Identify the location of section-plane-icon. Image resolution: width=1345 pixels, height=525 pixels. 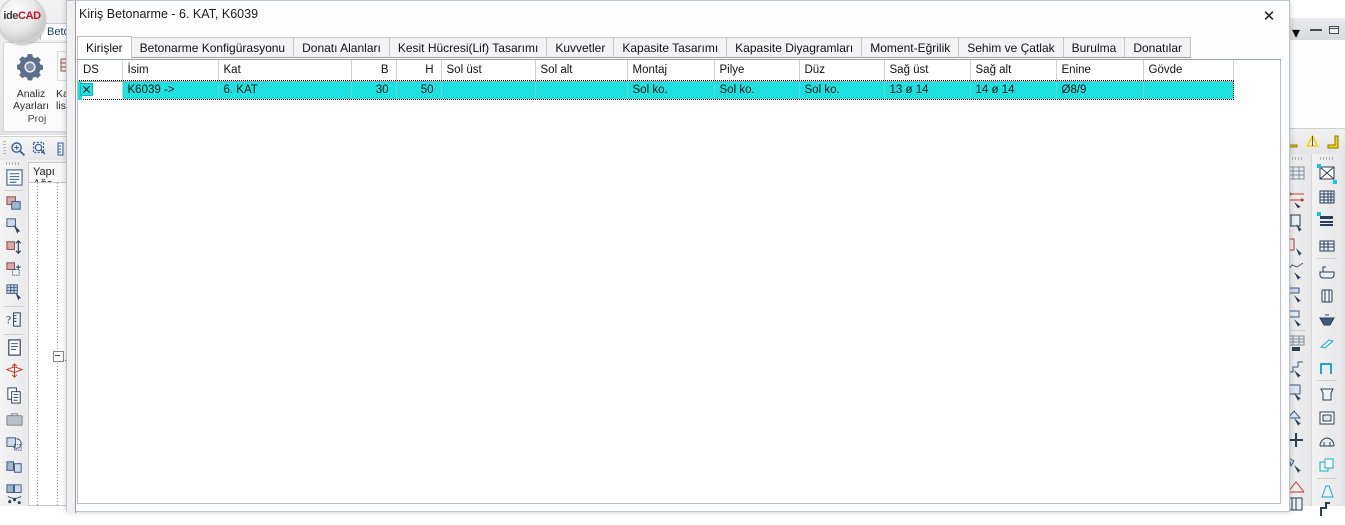
(14, 371).